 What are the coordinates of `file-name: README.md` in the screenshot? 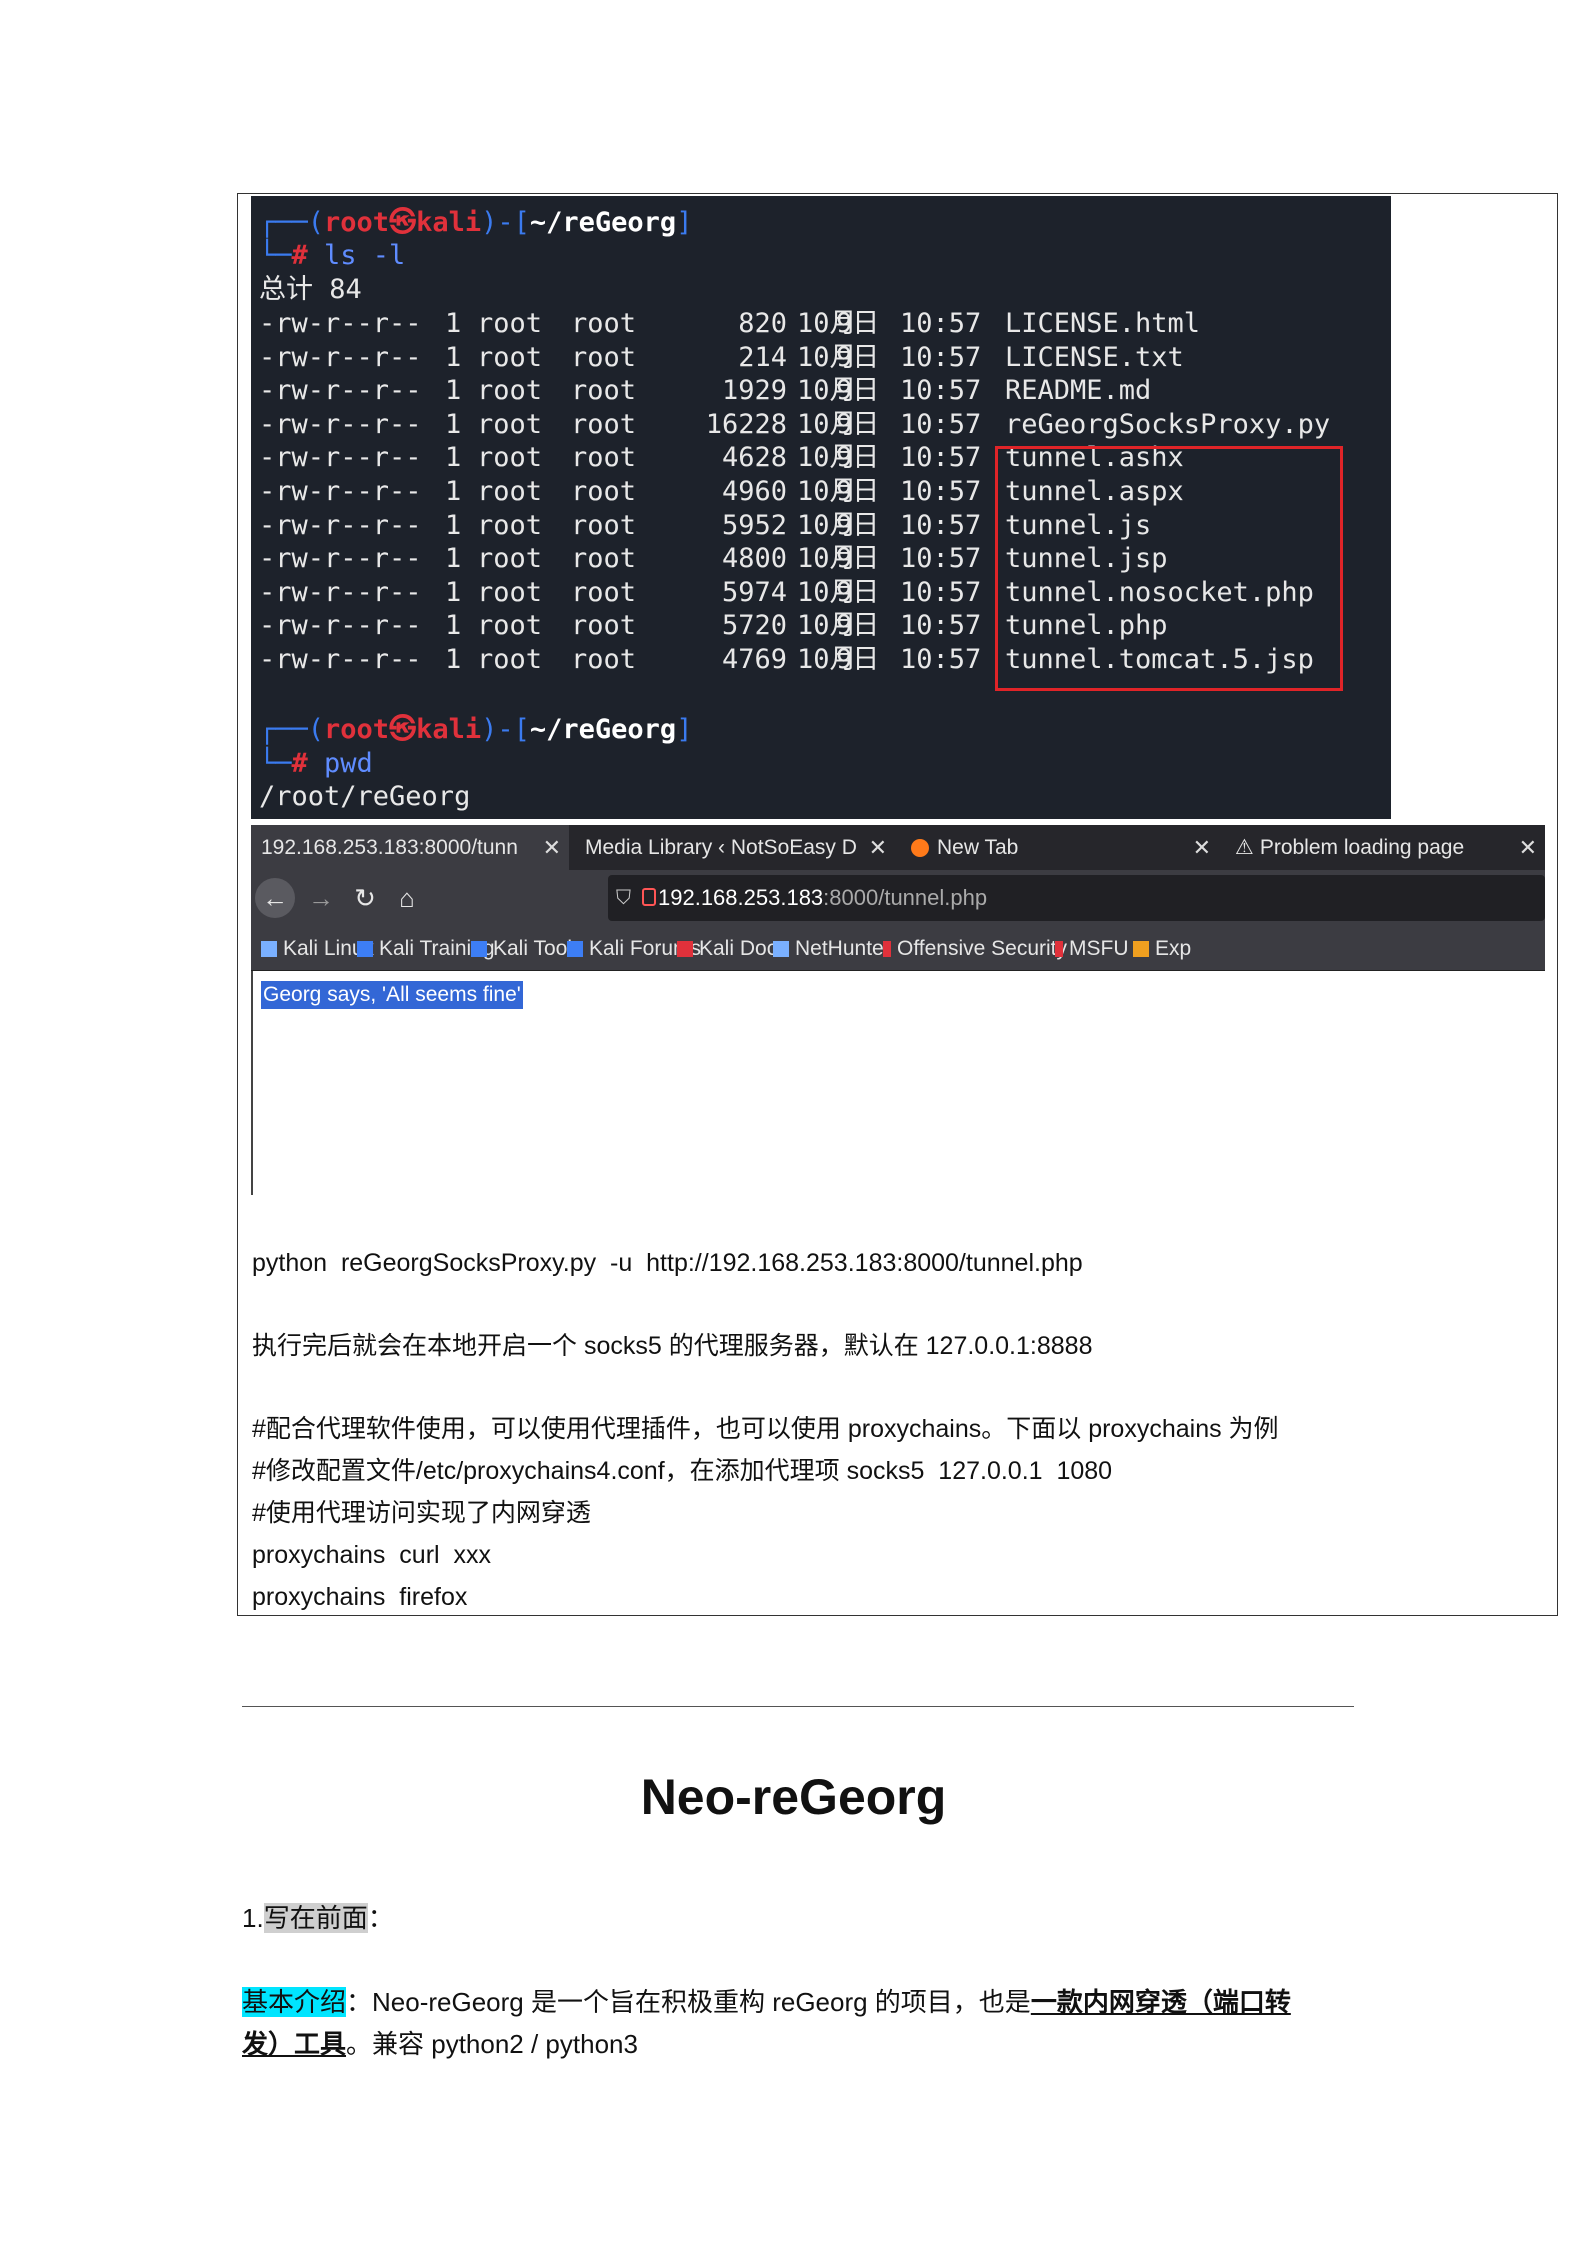 It's located at (1078, 391).